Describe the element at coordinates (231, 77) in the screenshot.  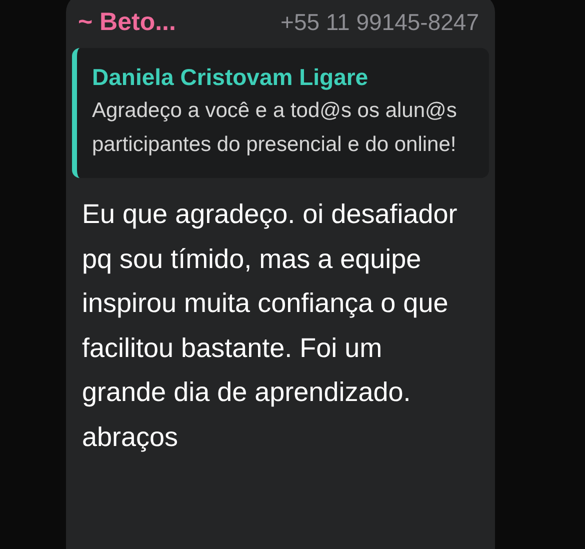
I see `quote-author: Daniela Cristovam Ligare` at that location.